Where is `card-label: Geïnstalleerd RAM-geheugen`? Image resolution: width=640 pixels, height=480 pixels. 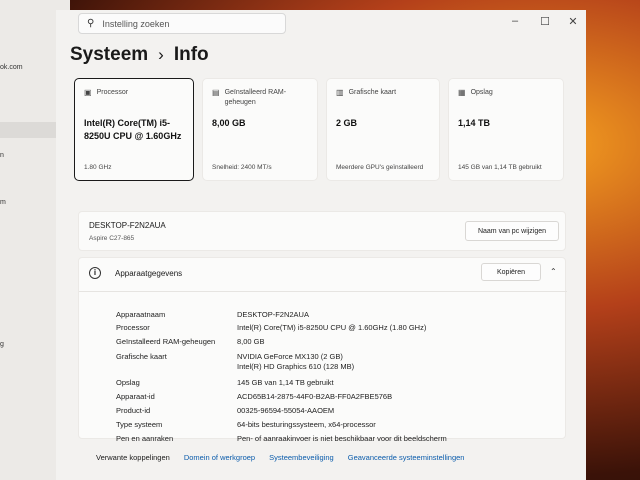 card-label: Geïnstalleerd RAM-geheugen is located at coordinates (255, 97).